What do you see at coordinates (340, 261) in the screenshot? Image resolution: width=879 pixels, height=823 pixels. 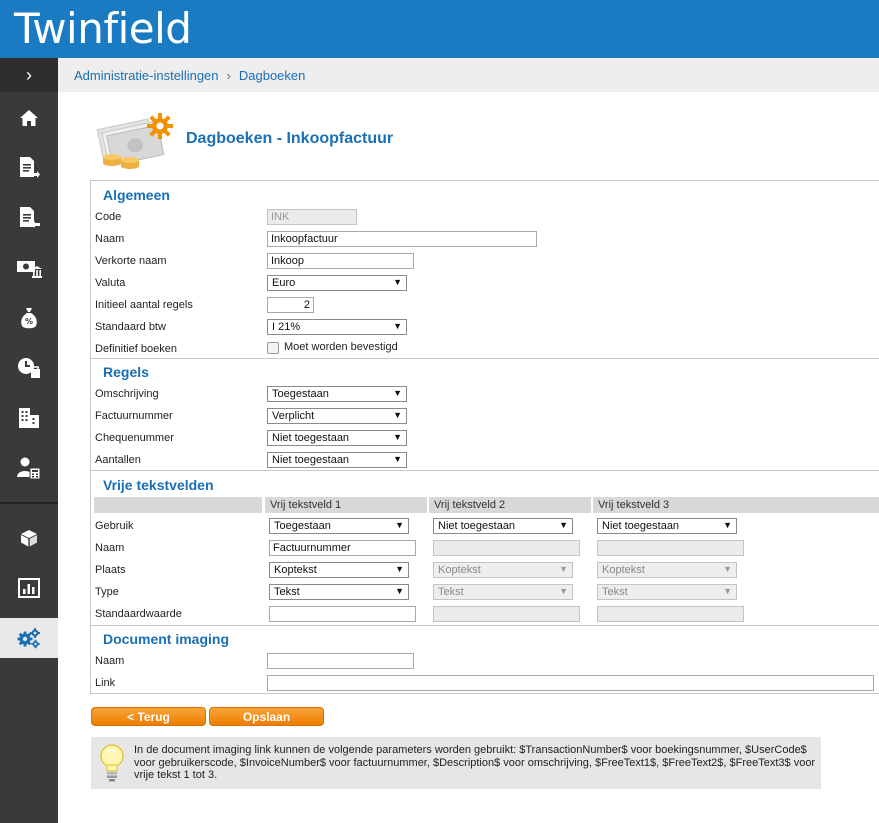 I see `verkorte-naam-field` at bounding box center [340, 261].